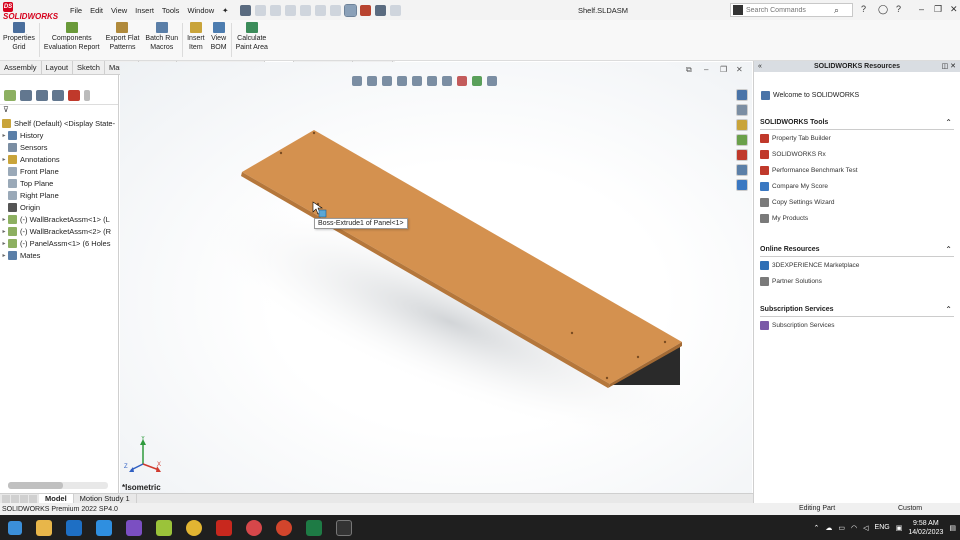 This screenshot has width=960, height=540. Describe the element at coordinates (760, 66) in the screenshot. I see `collapse-arrows-icon: «` at that location.